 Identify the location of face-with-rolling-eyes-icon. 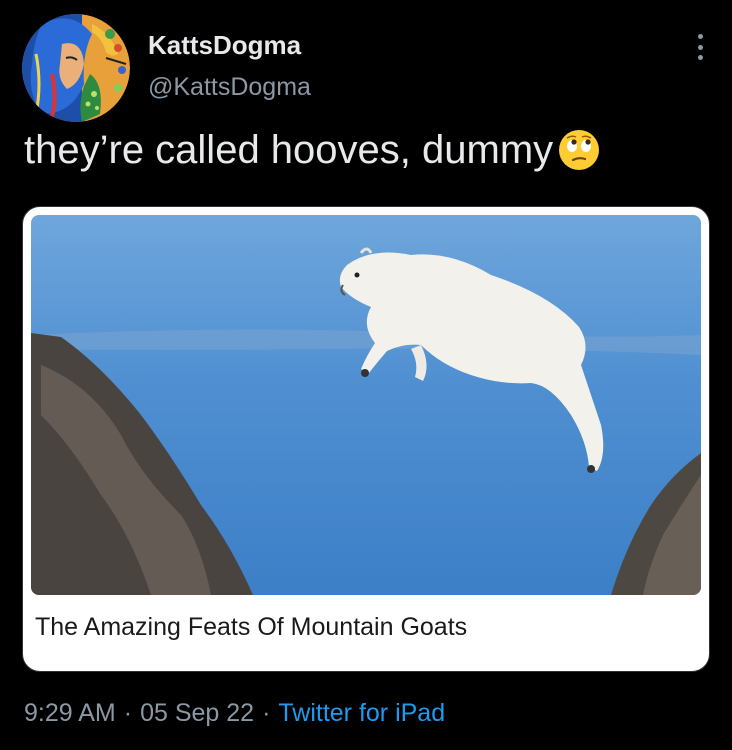
(579, 150).